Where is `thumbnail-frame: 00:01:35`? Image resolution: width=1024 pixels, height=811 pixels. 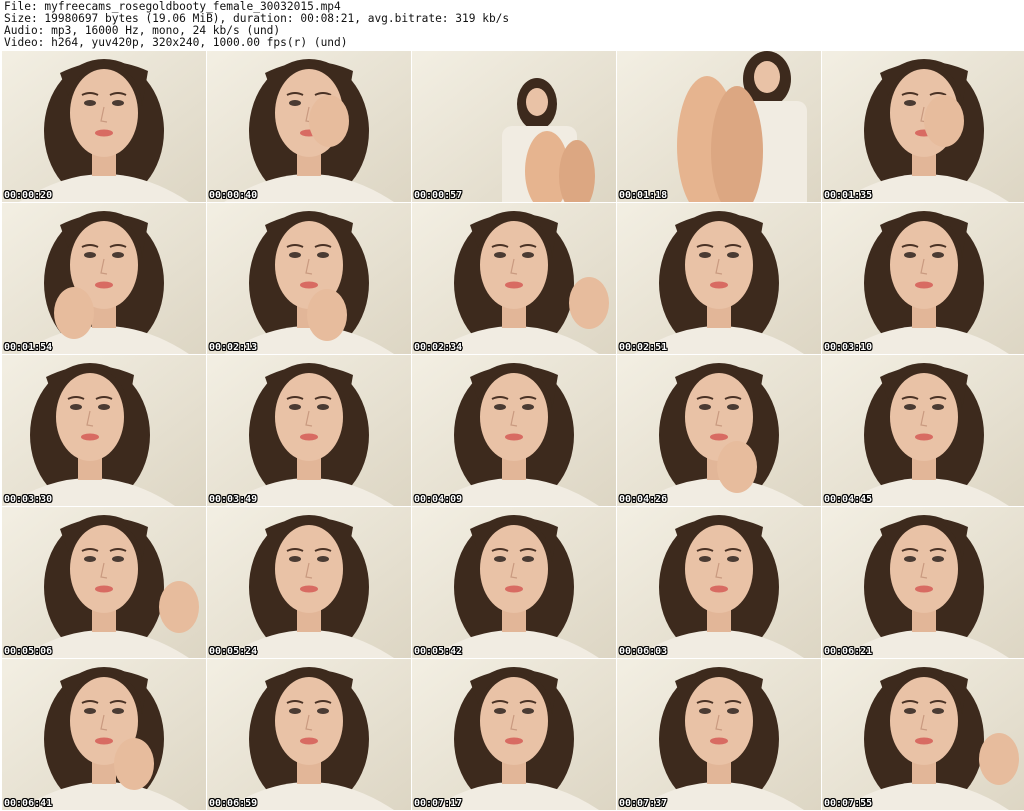
thumbnail-frame: 00:01:35 is located at coordinates (923, 126).